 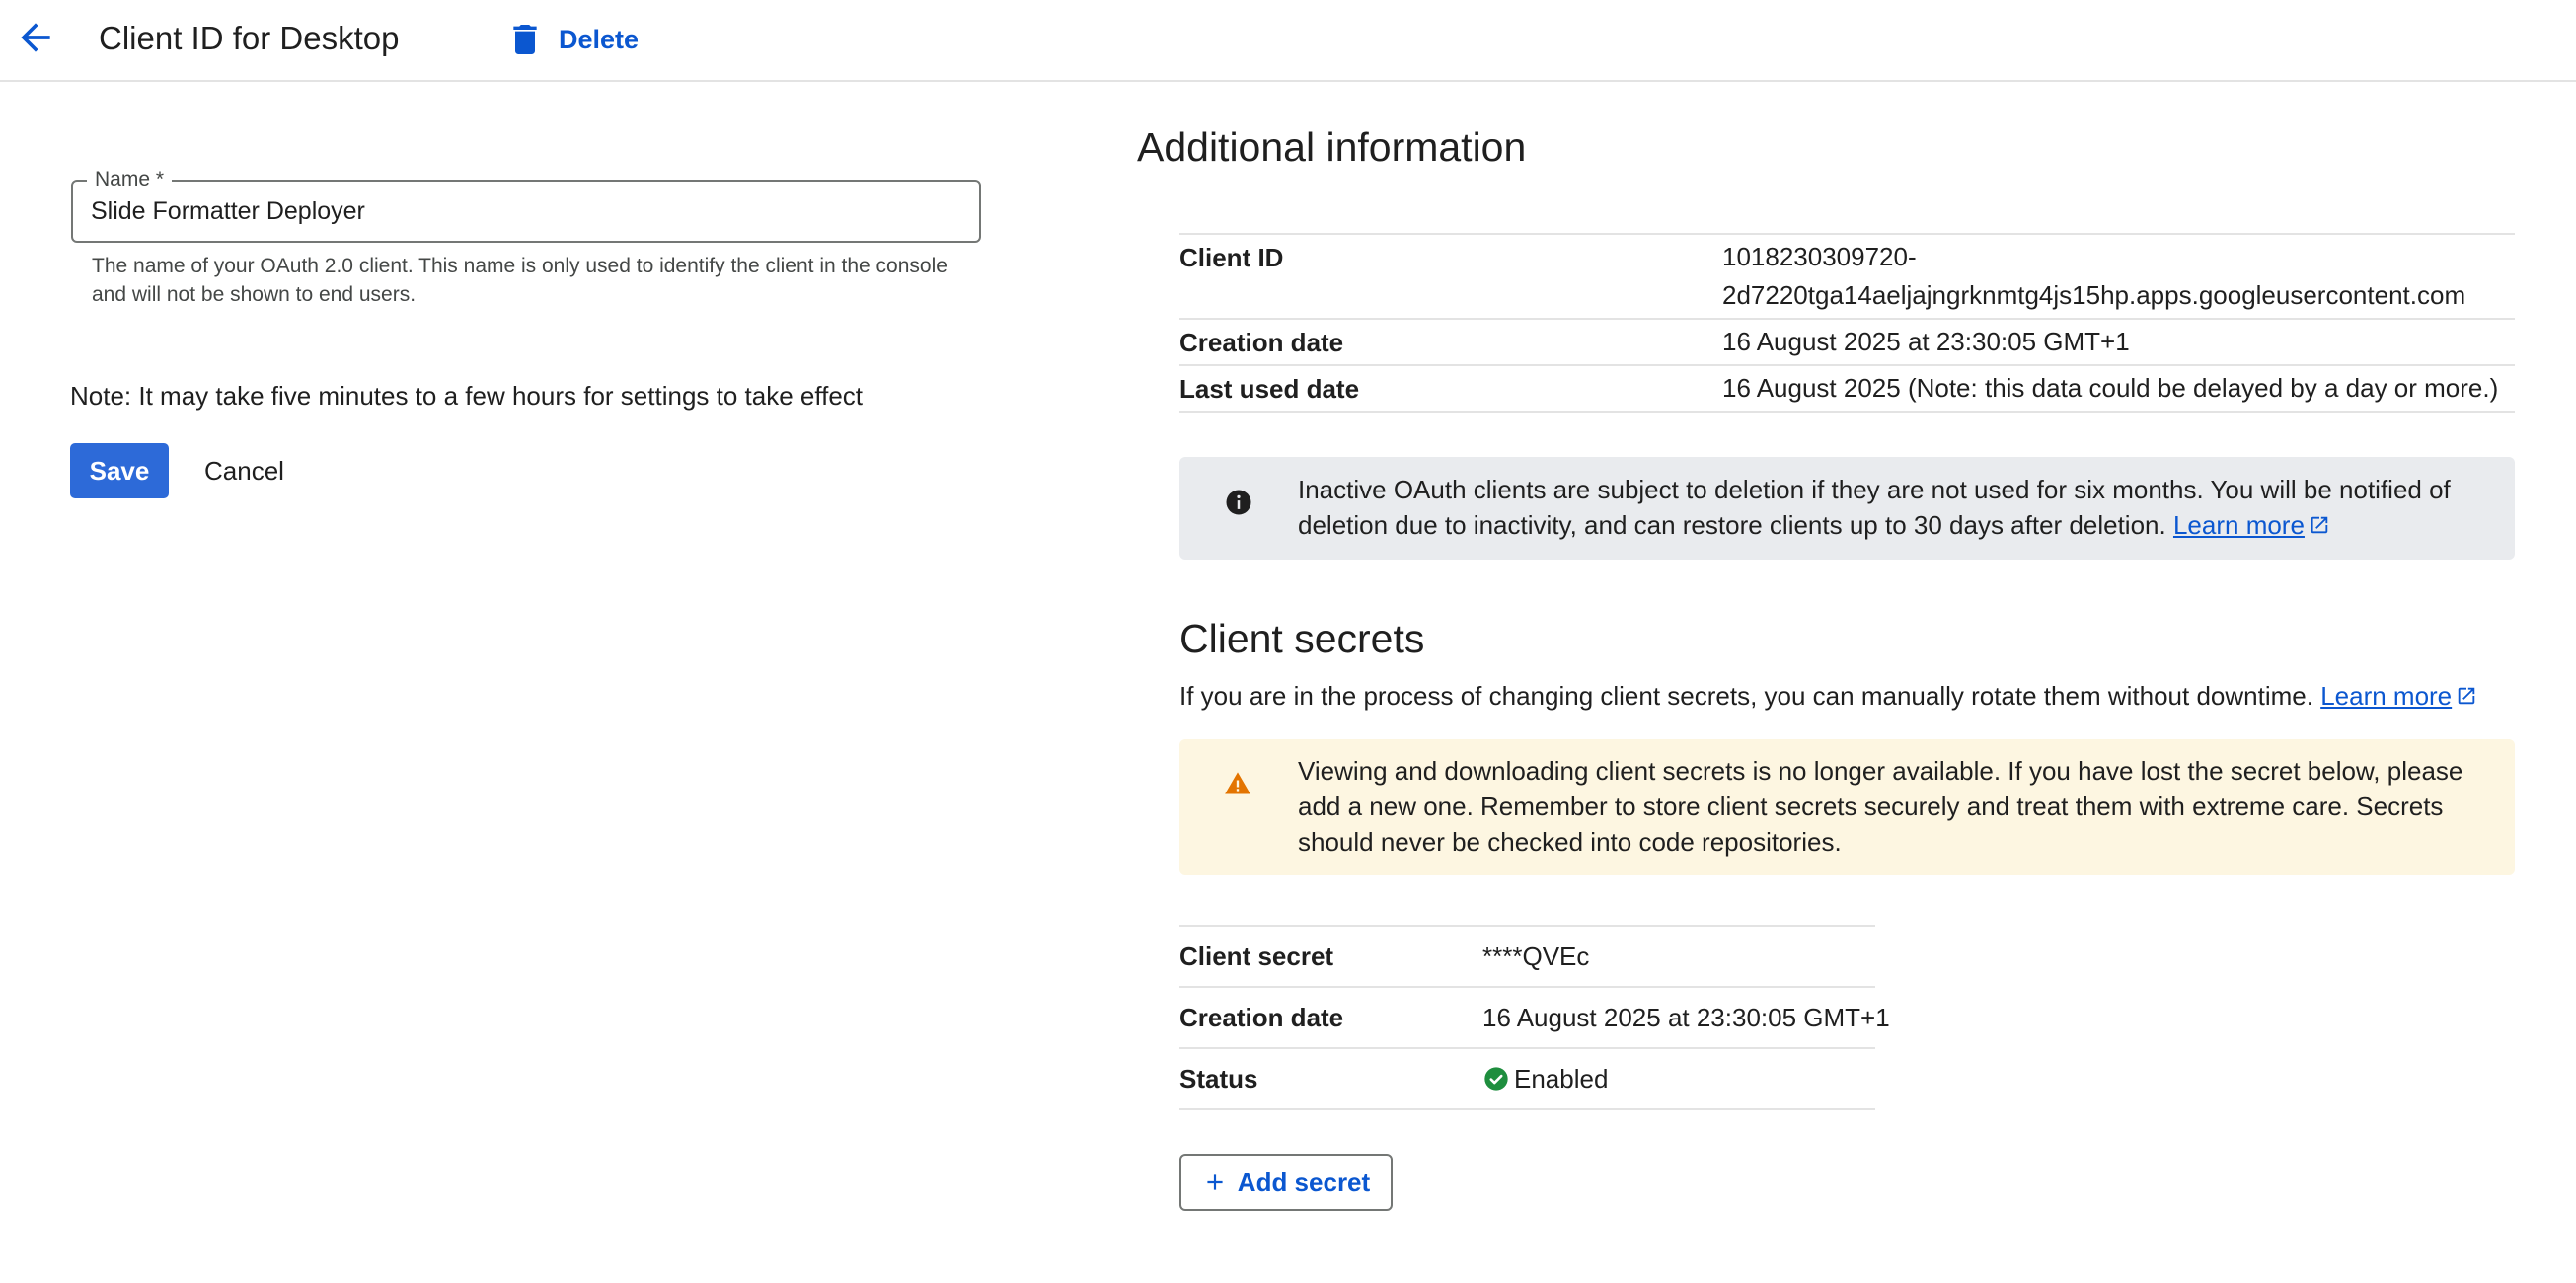 I want to click on add-secret-label: Add secret, so click(x=1304, y=1182).